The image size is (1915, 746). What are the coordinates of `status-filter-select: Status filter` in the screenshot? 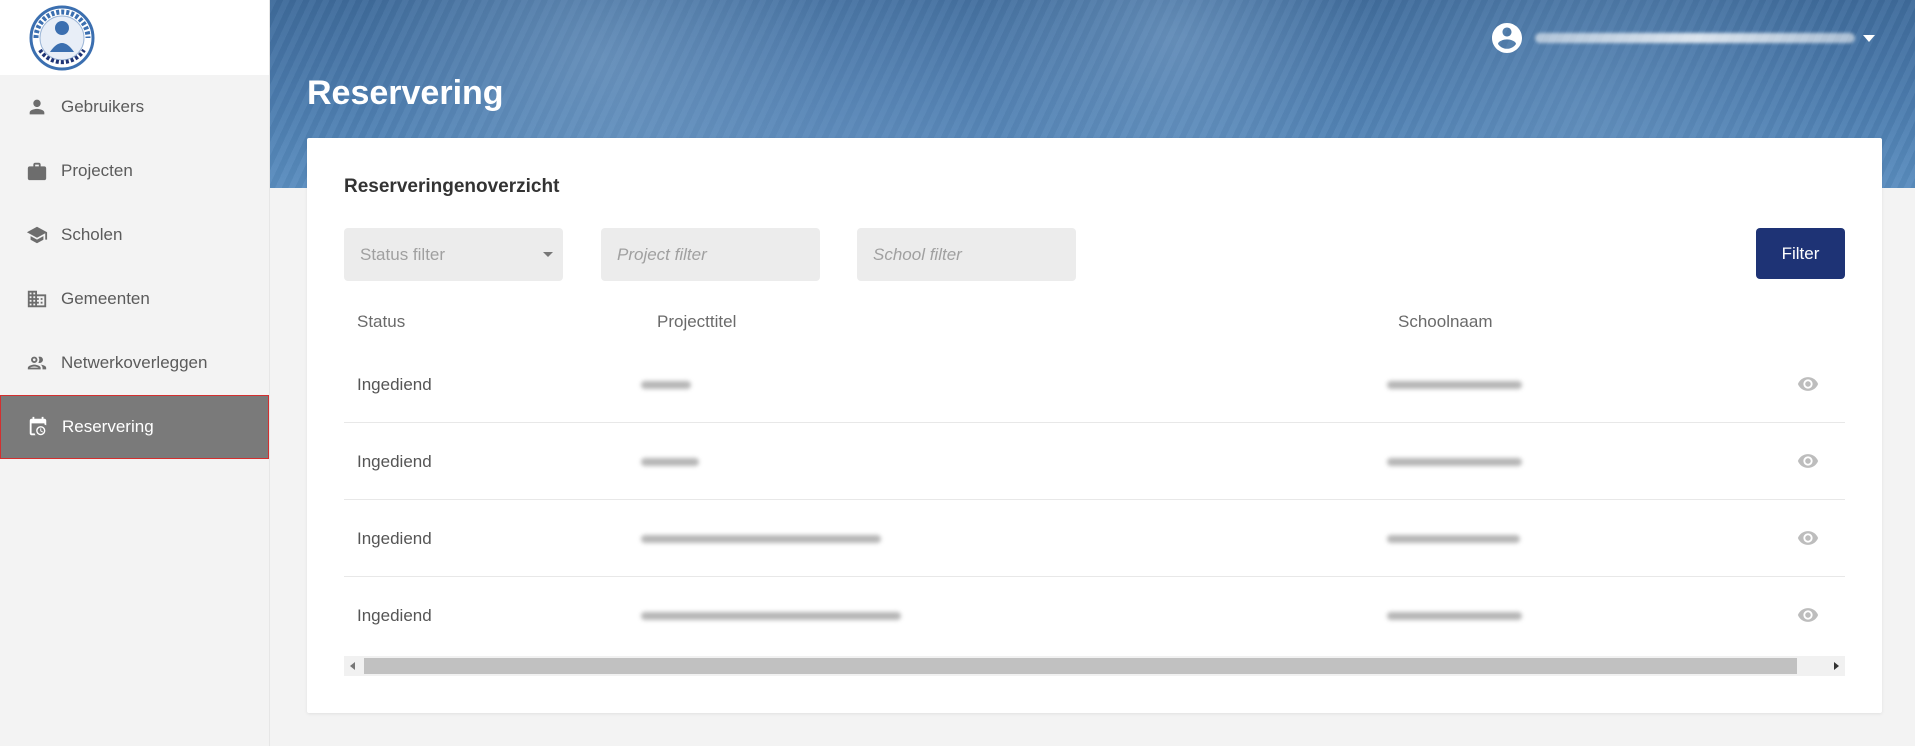 It's located at (453, 254).